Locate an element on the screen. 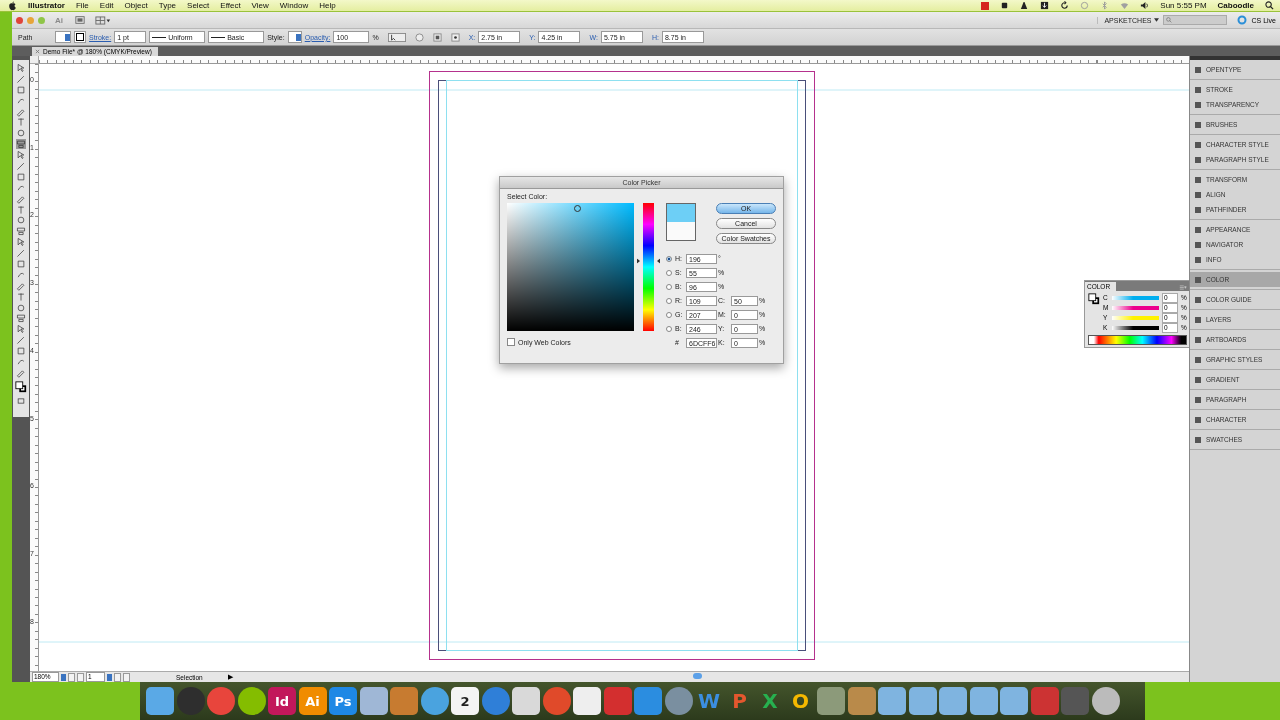  app-icon: O is located at coordinates (800, 701).